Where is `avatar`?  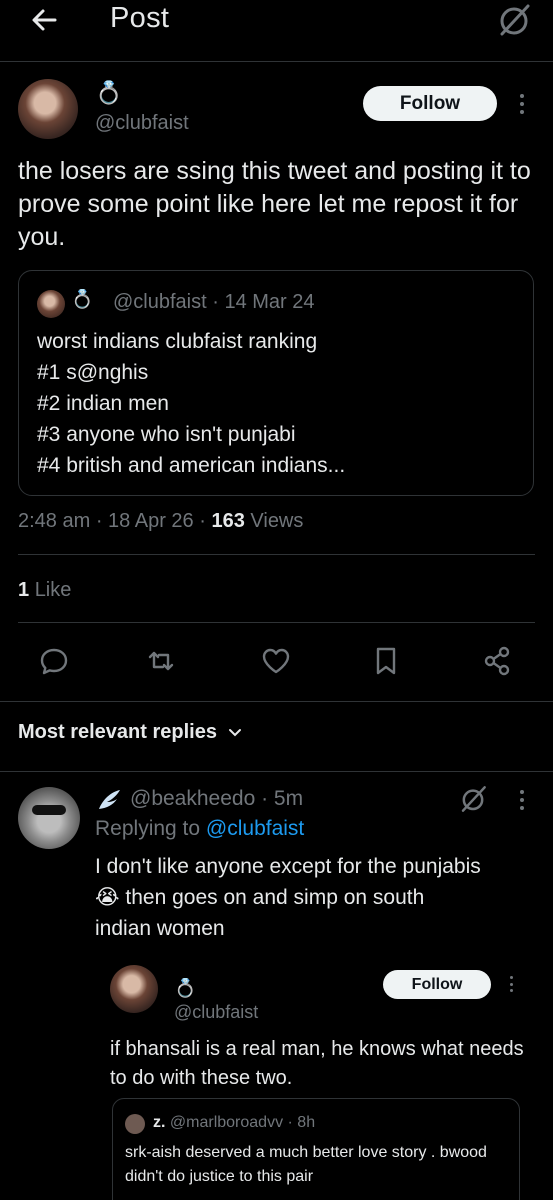
avatar is located at coordinates (48, 109).